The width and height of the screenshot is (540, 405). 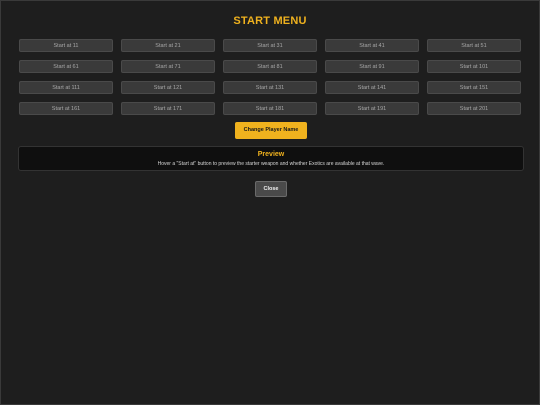 I want to click on start-at-button: Start at 131, so click(x=270, y=87).